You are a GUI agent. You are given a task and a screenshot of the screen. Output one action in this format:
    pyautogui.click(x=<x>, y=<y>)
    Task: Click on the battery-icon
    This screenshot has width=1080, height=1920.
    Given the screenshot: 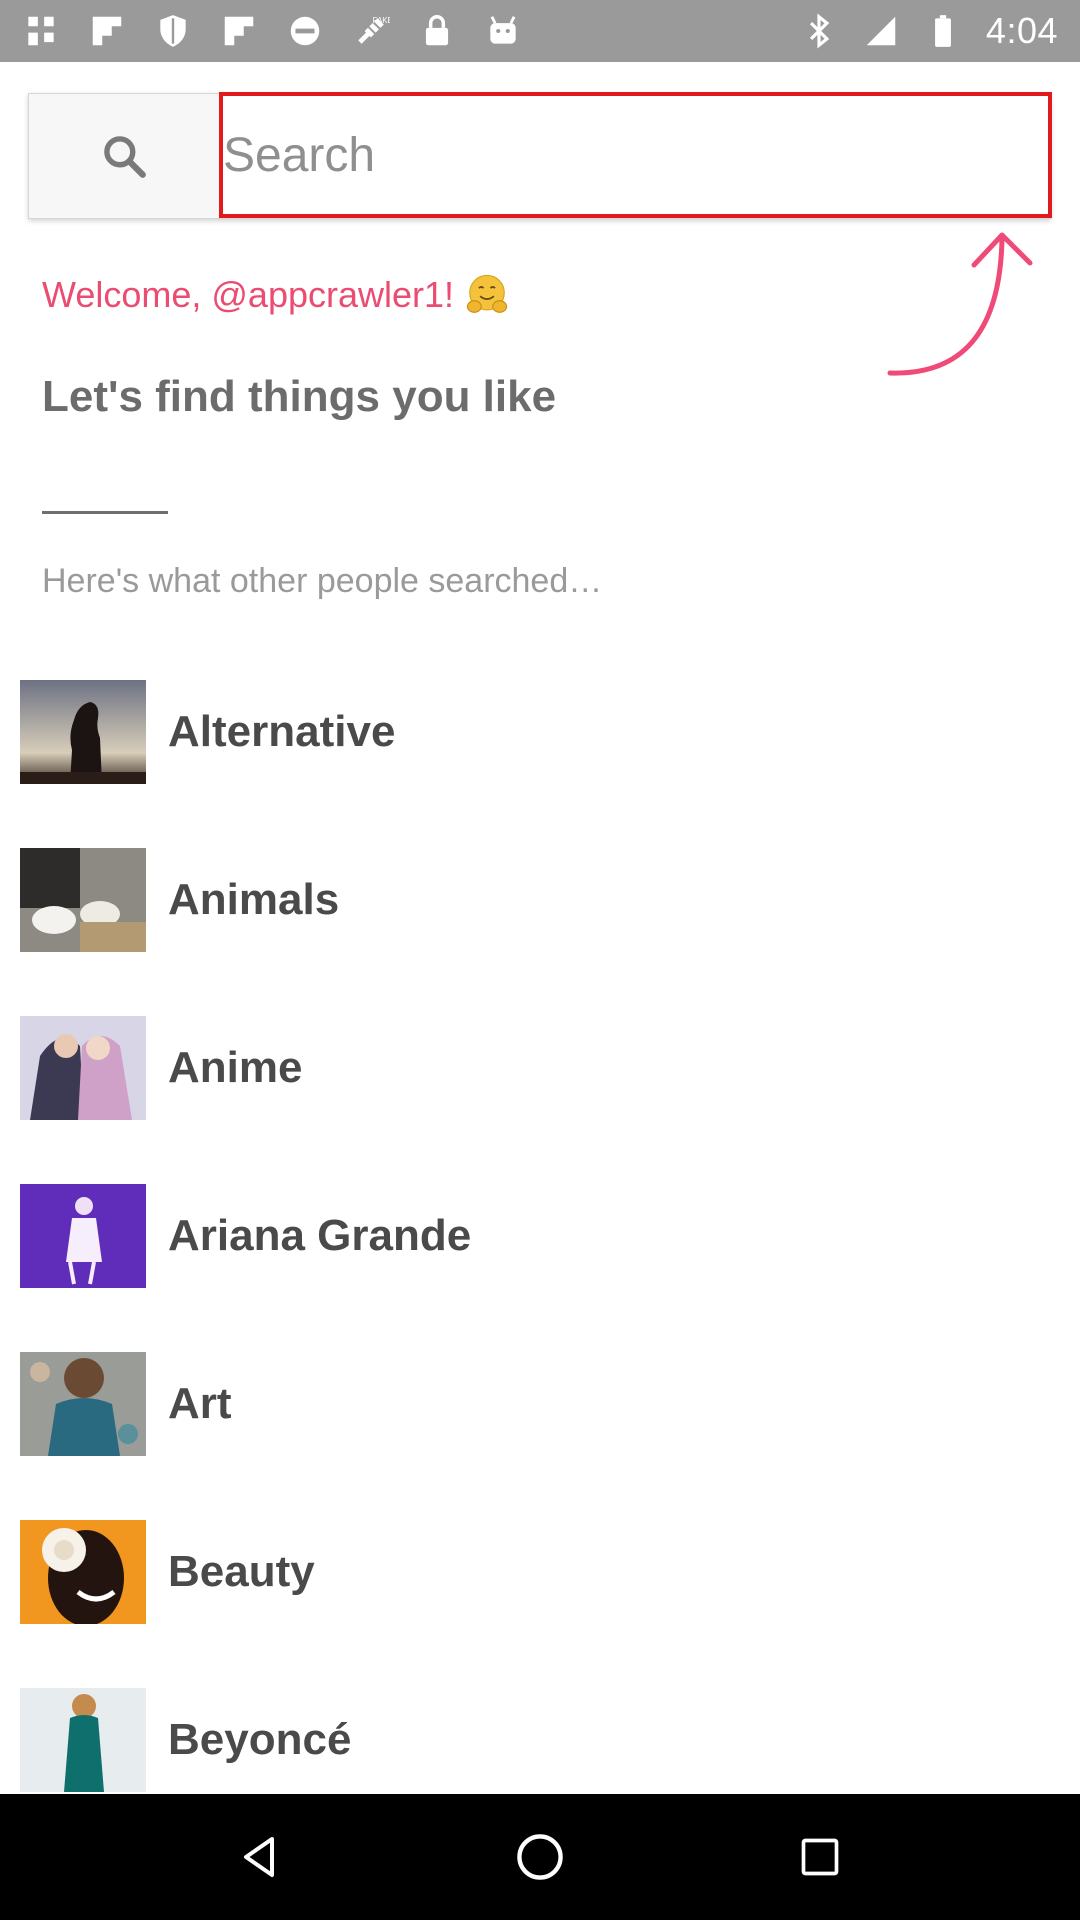 What is the action you would take?
    pyautogui.click(x=943, y=31)
    